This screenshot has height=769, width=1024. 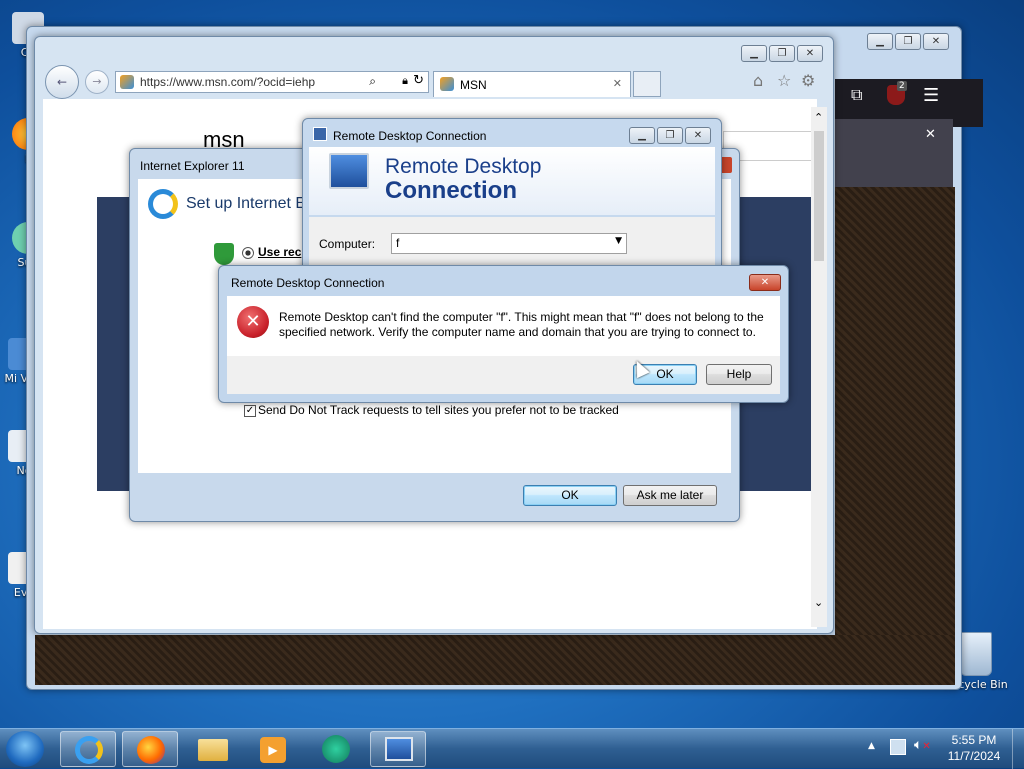 I want to click on monitor-icon, so click(x=349, y=171).